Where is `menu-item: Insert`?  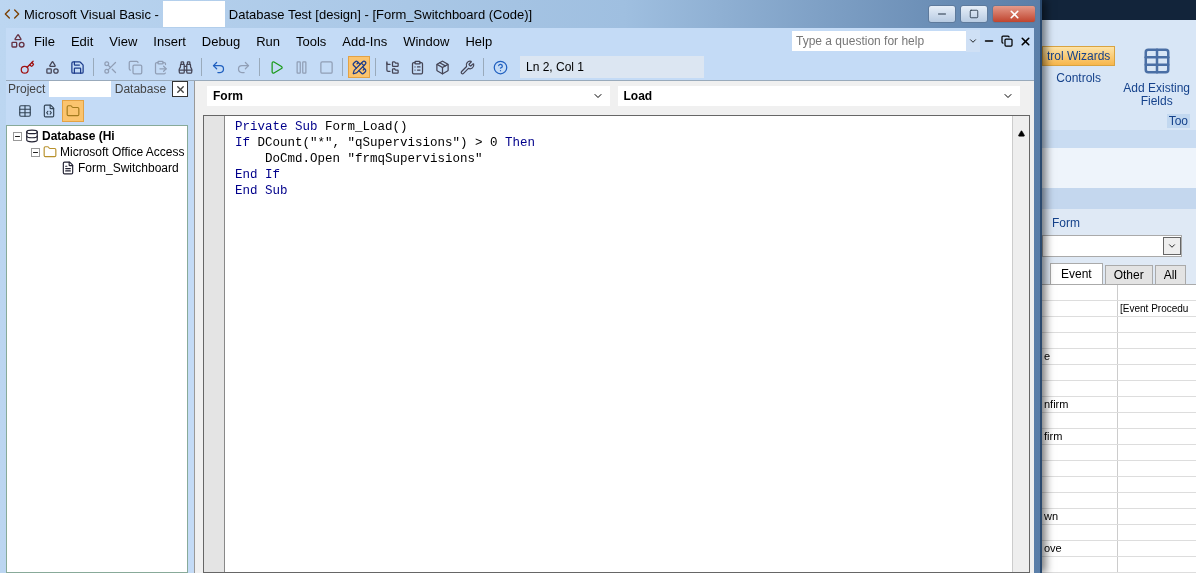 menu-item: Insert is located at coordinates (169, 41).